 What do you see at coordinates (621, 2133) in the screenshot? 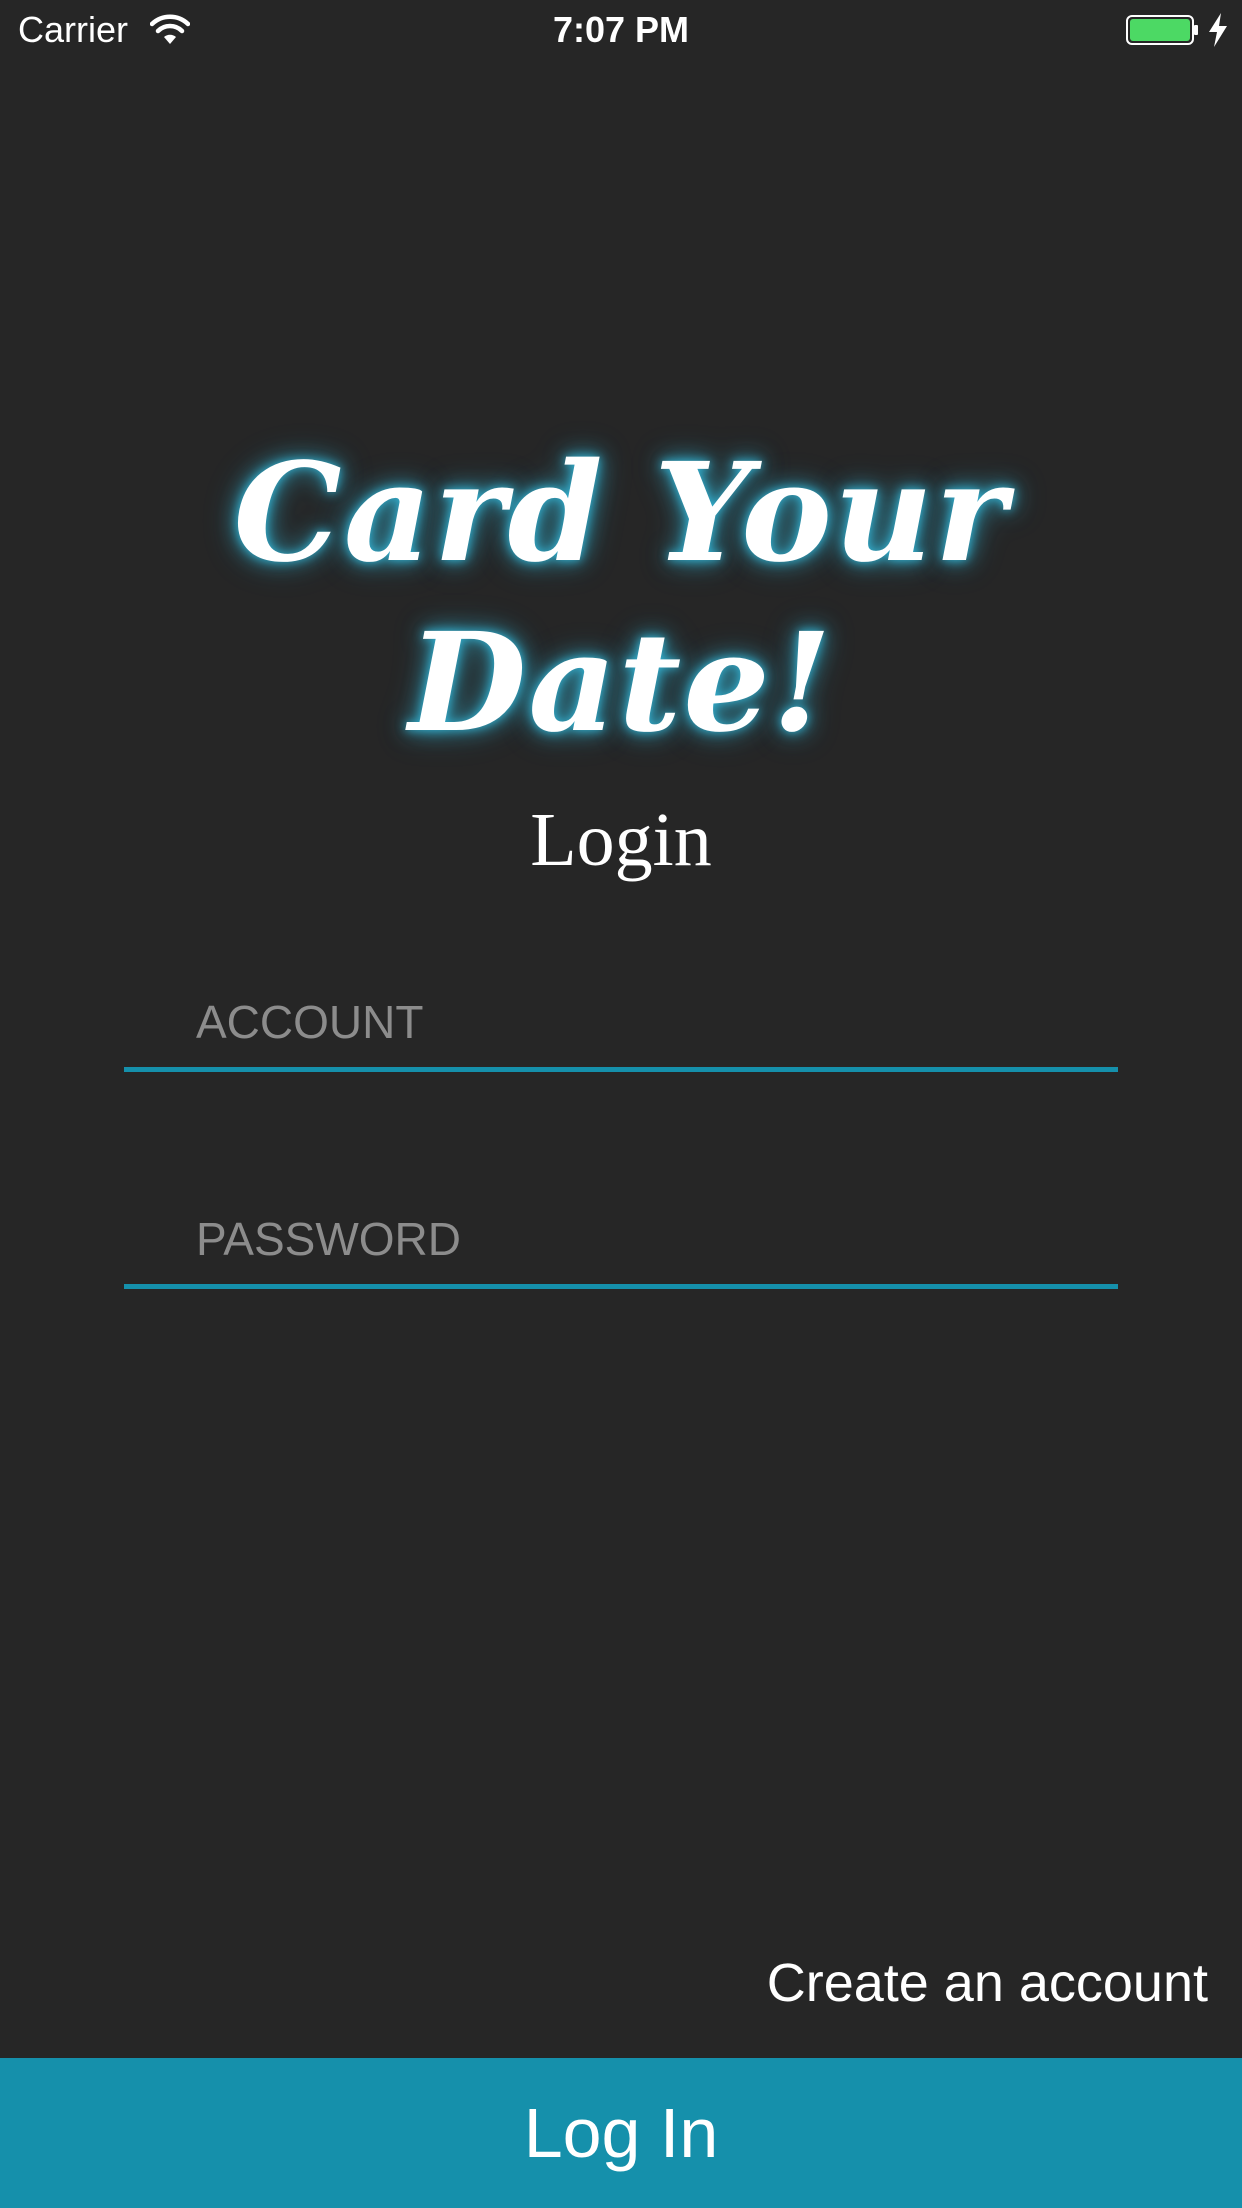
I see `login-button: Log In` at bounding box center [621, 2133].